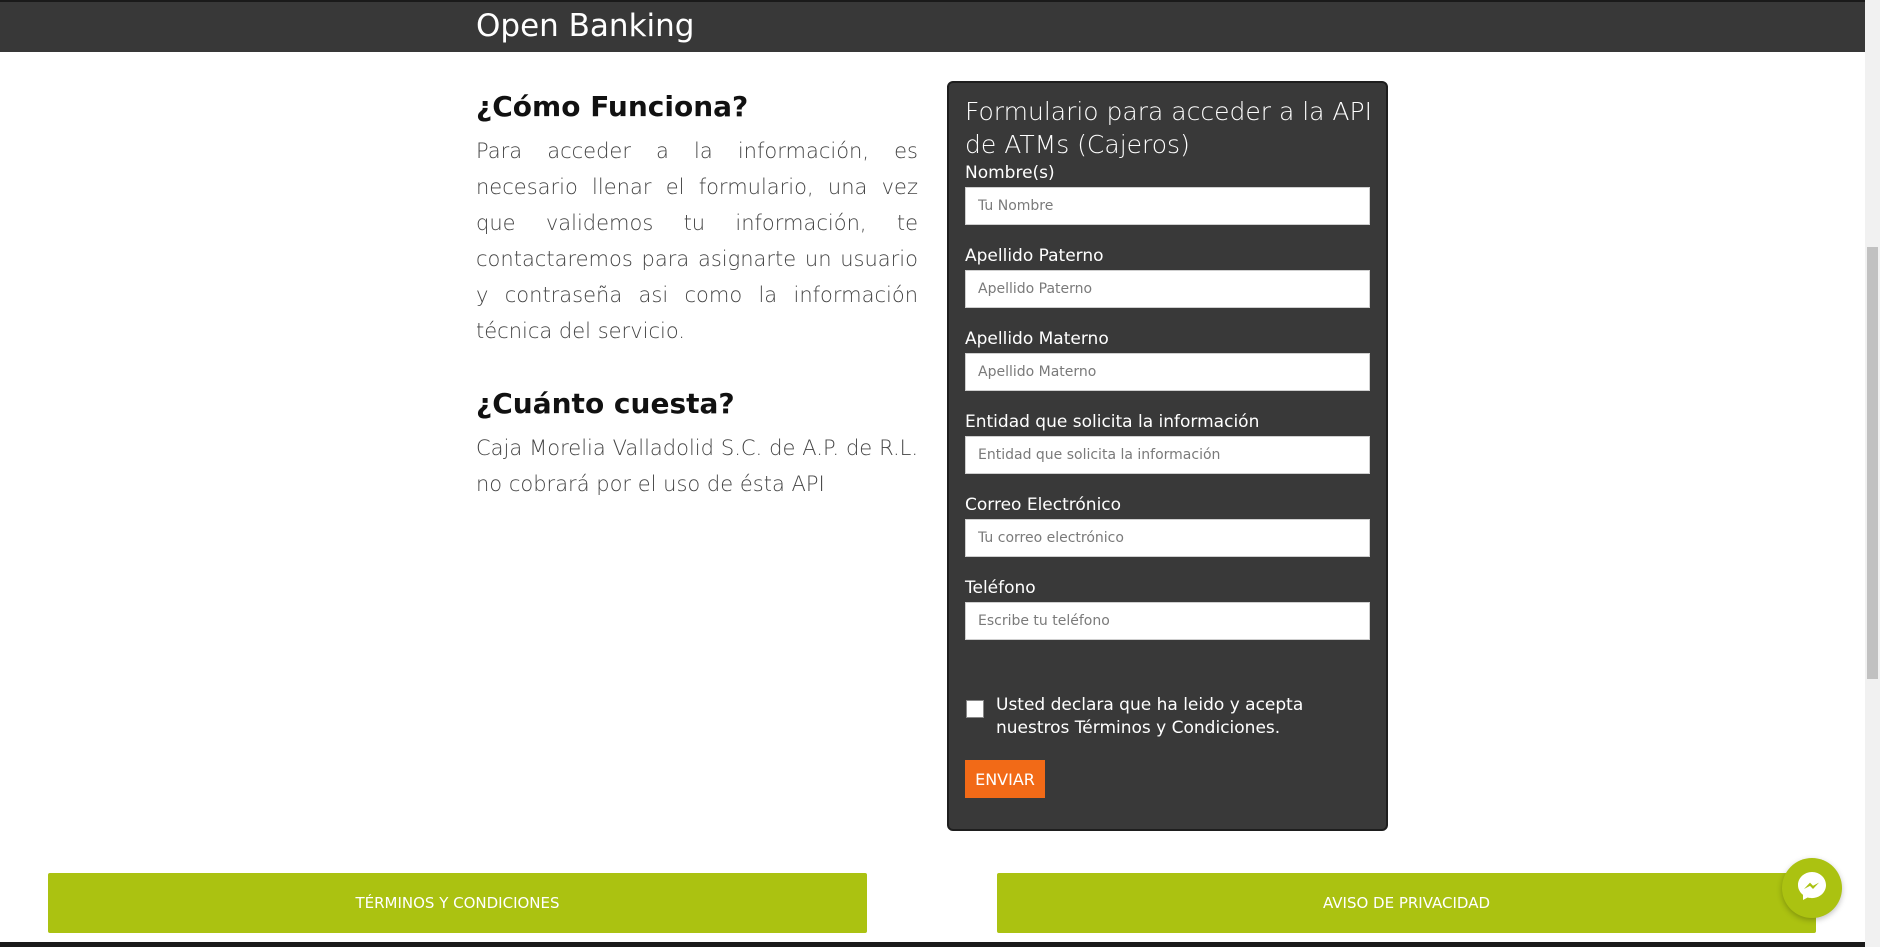  I want to click on first-name-input, so click(1167, 206).